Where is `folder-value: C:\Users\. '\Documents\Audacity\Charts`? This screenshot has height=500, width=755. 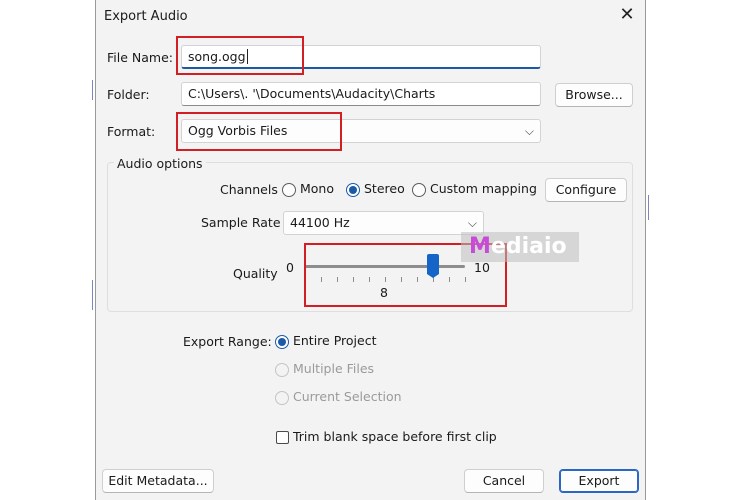
folder-value: C:\Users\. '\Documents\Audacity\Charts is located at coordinates (312, 93).